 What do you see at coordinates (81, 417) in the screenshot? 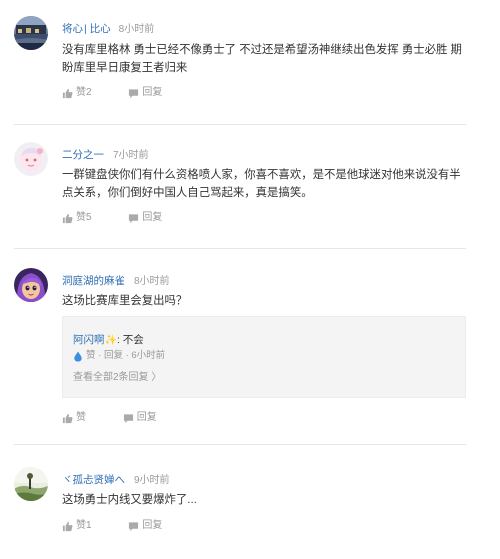
I see `like-count: 赞` at bounding box center [81, 417].